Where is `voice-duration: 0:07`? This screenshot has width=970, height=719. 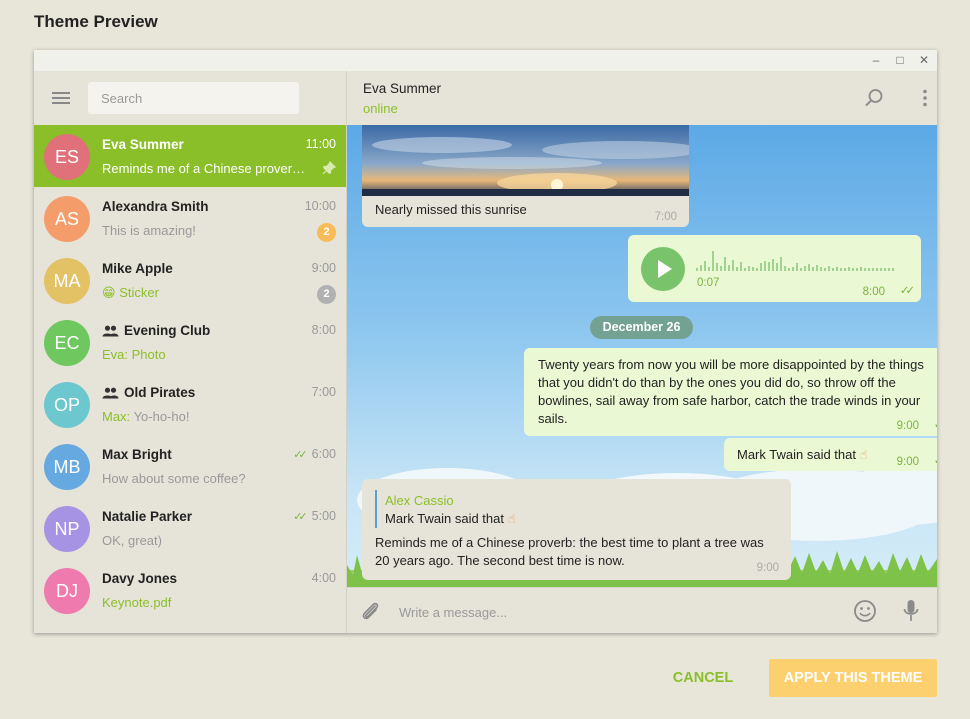
voice-duration: 0:07 is located at coordinates (708, 283).